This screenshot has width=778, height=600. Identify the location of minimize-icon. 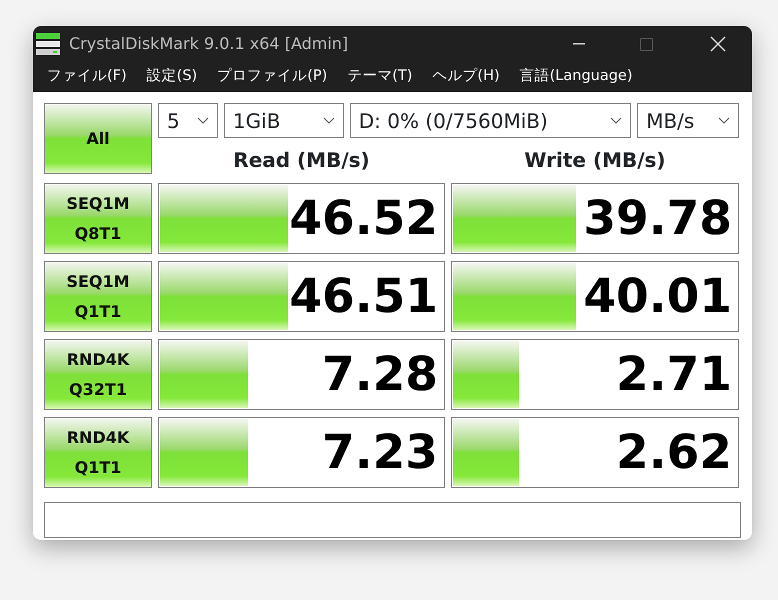
(579, 44).